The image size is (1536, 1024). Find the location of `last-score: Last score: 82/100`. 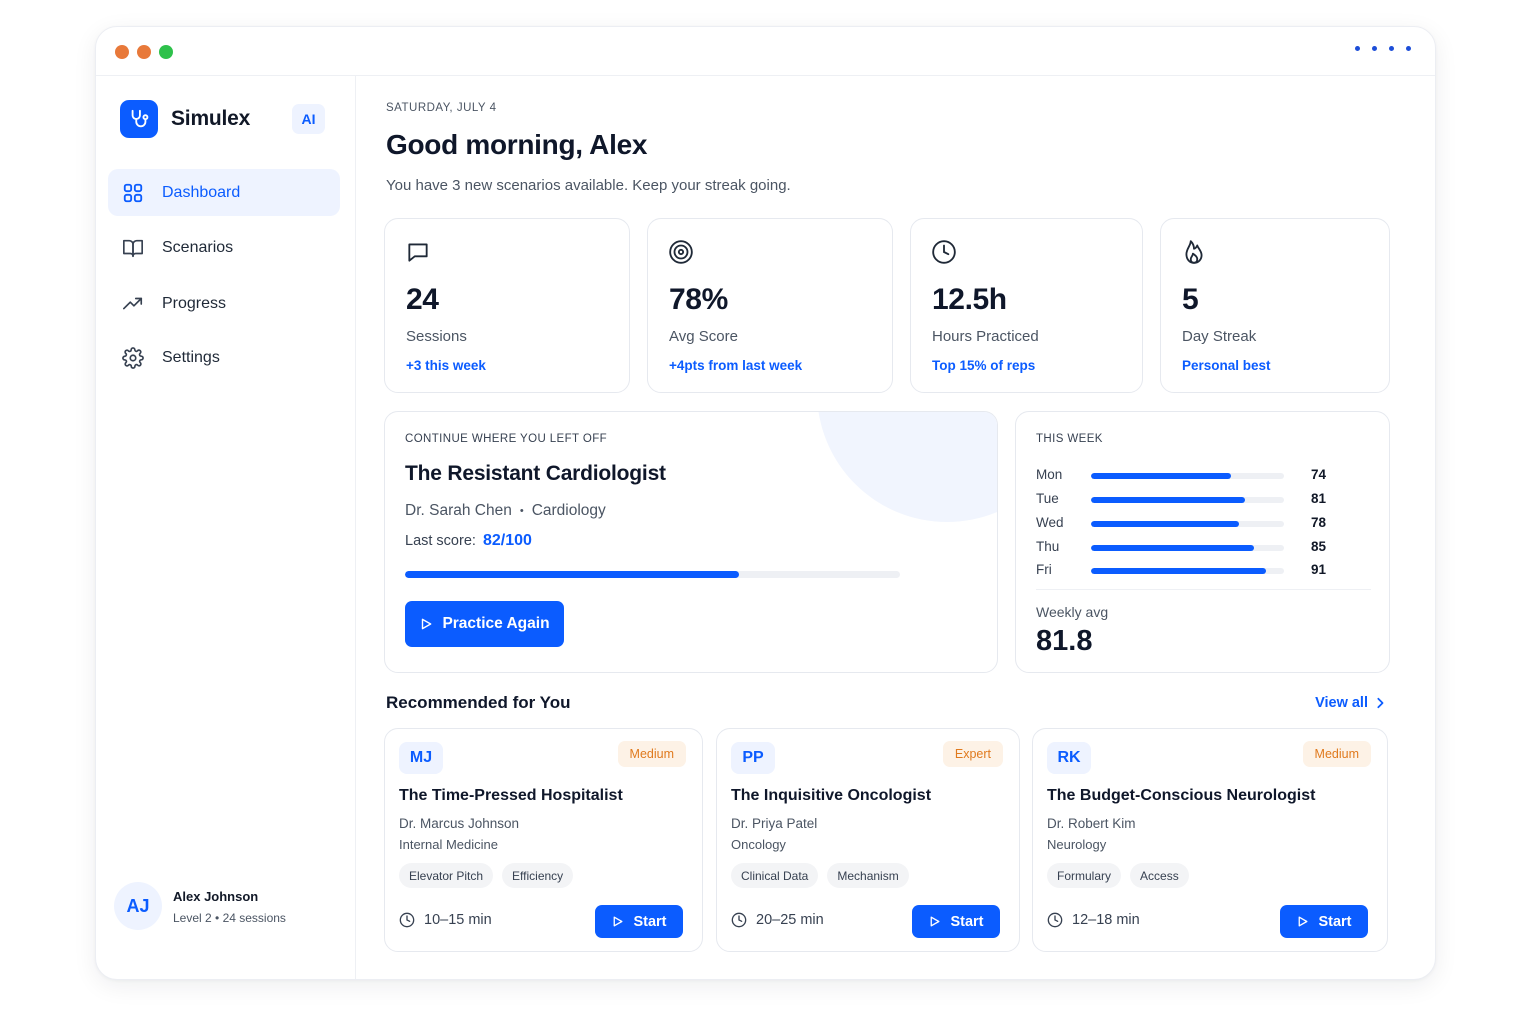

last-score: Last score: 82/100 is located at coordinates (468, 541).